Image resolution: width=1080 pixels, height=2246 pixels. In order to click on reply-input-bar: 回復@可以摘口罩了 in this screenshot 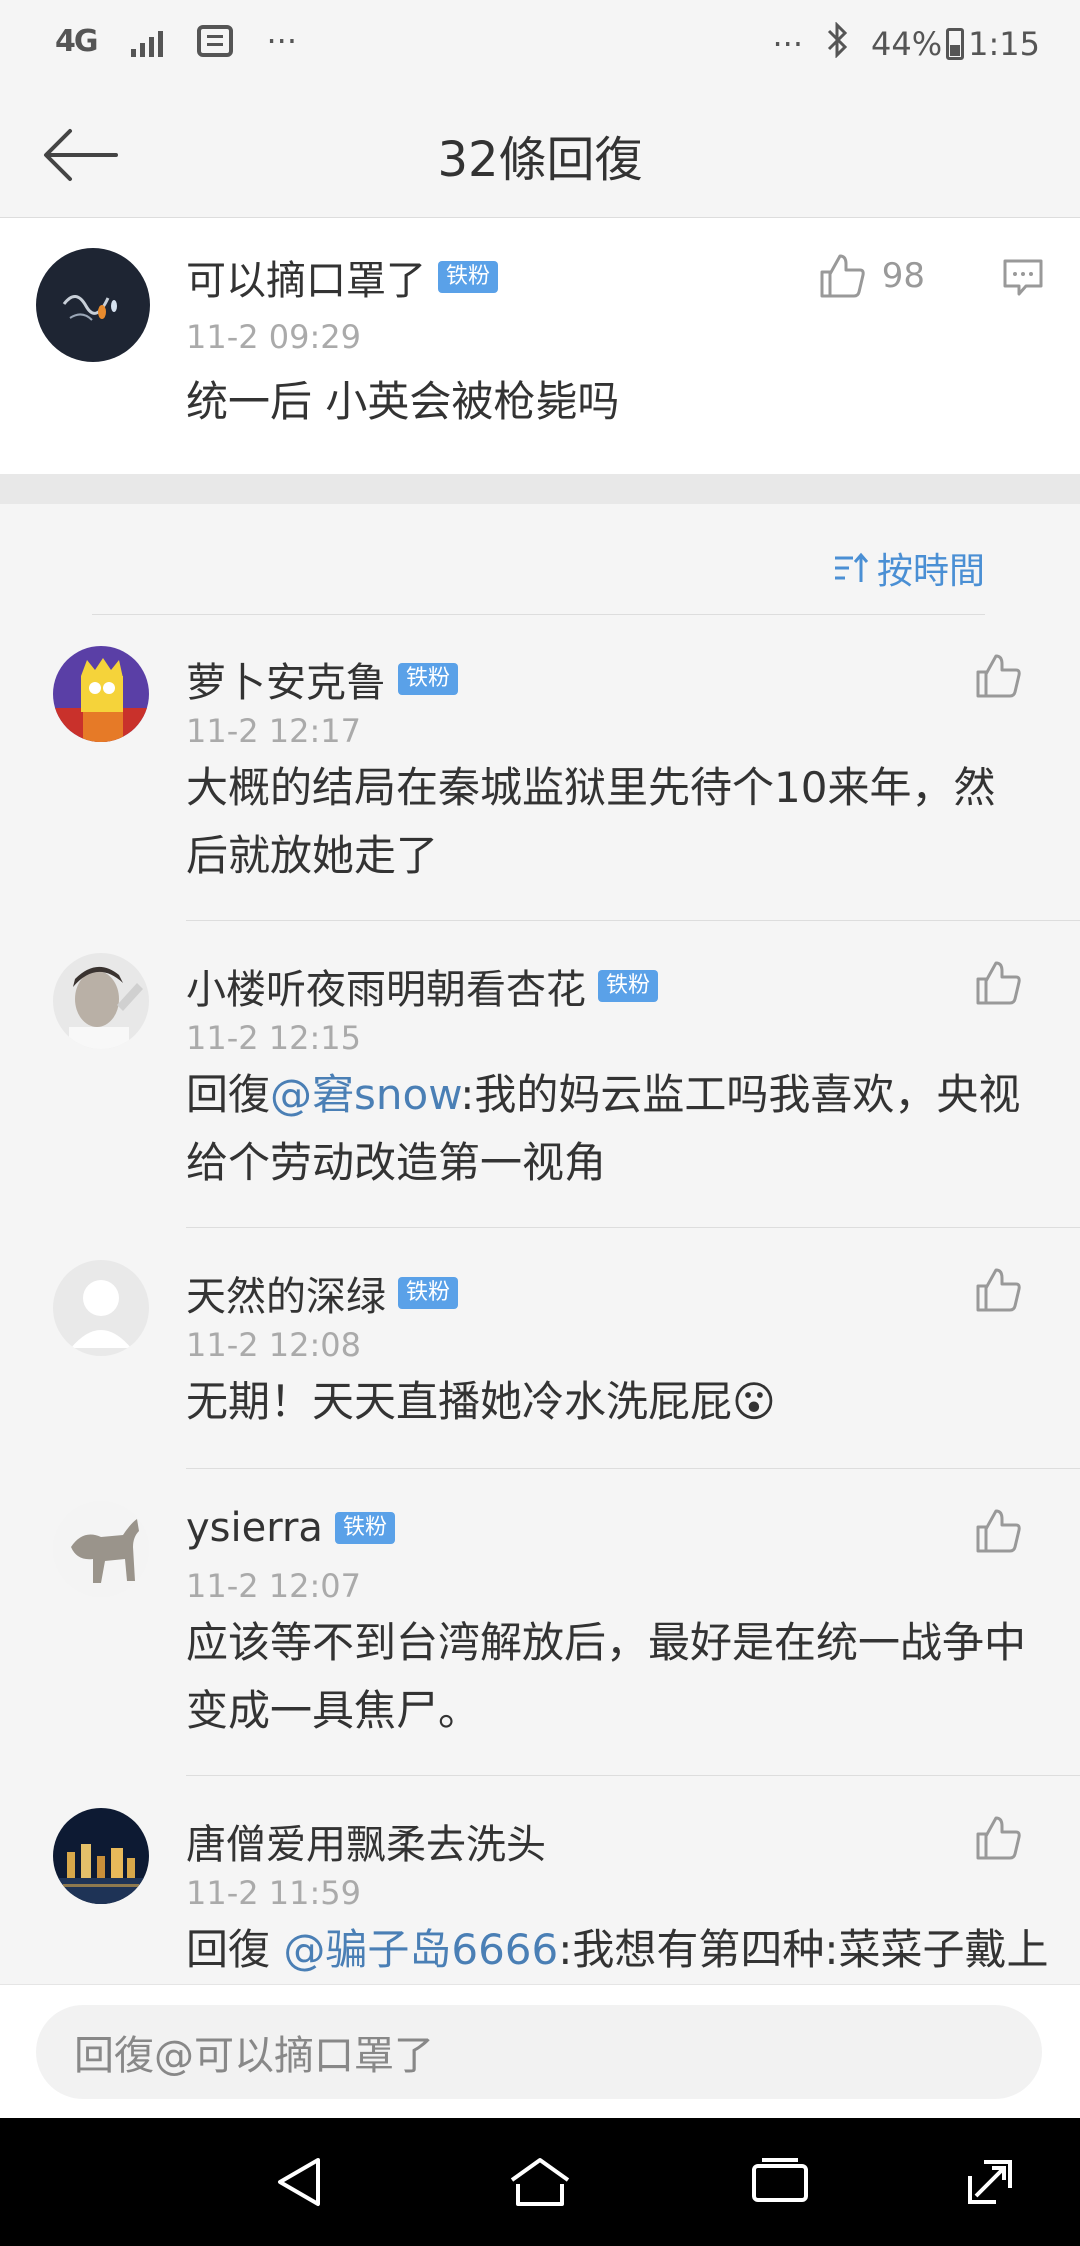, I will do `click(540, 2051)`.